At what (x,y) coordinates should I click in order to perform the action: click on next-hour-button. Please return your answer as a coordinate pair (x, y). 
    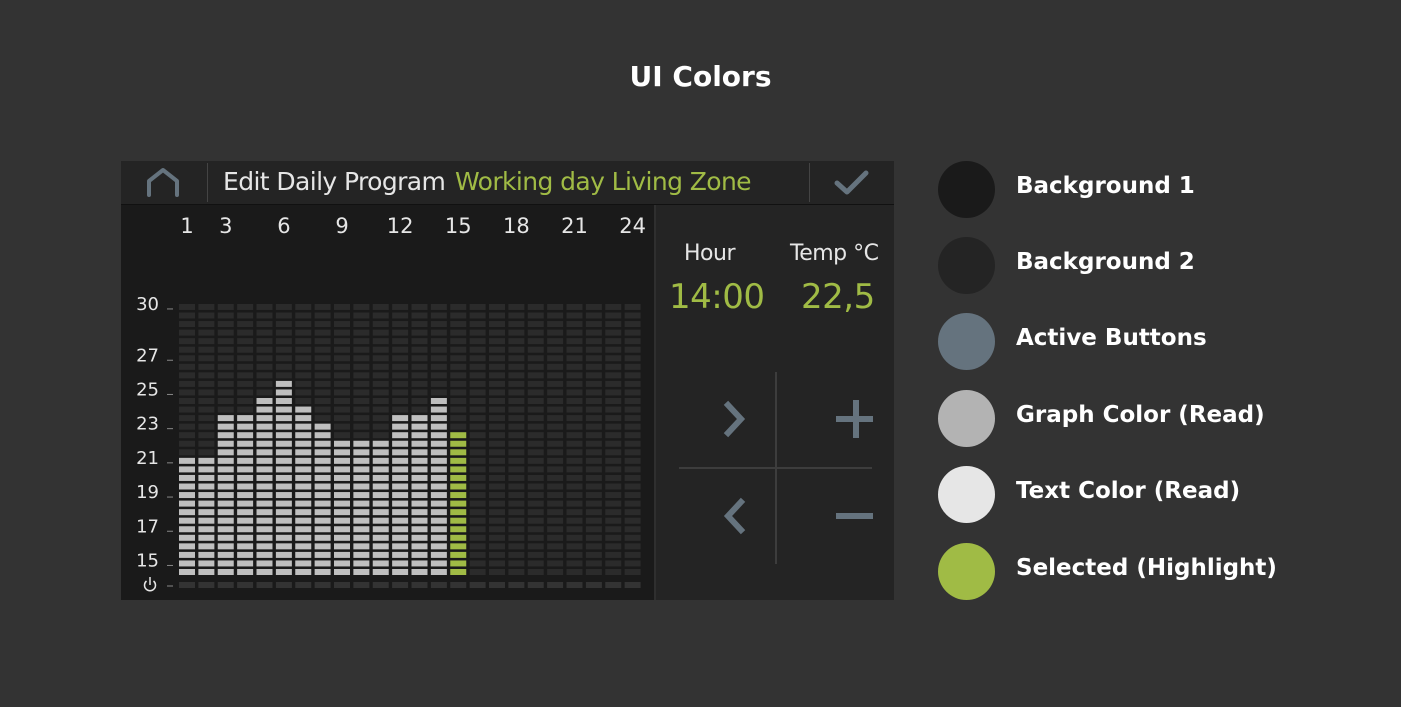
    Looking at the image, I should click on (727, 419).